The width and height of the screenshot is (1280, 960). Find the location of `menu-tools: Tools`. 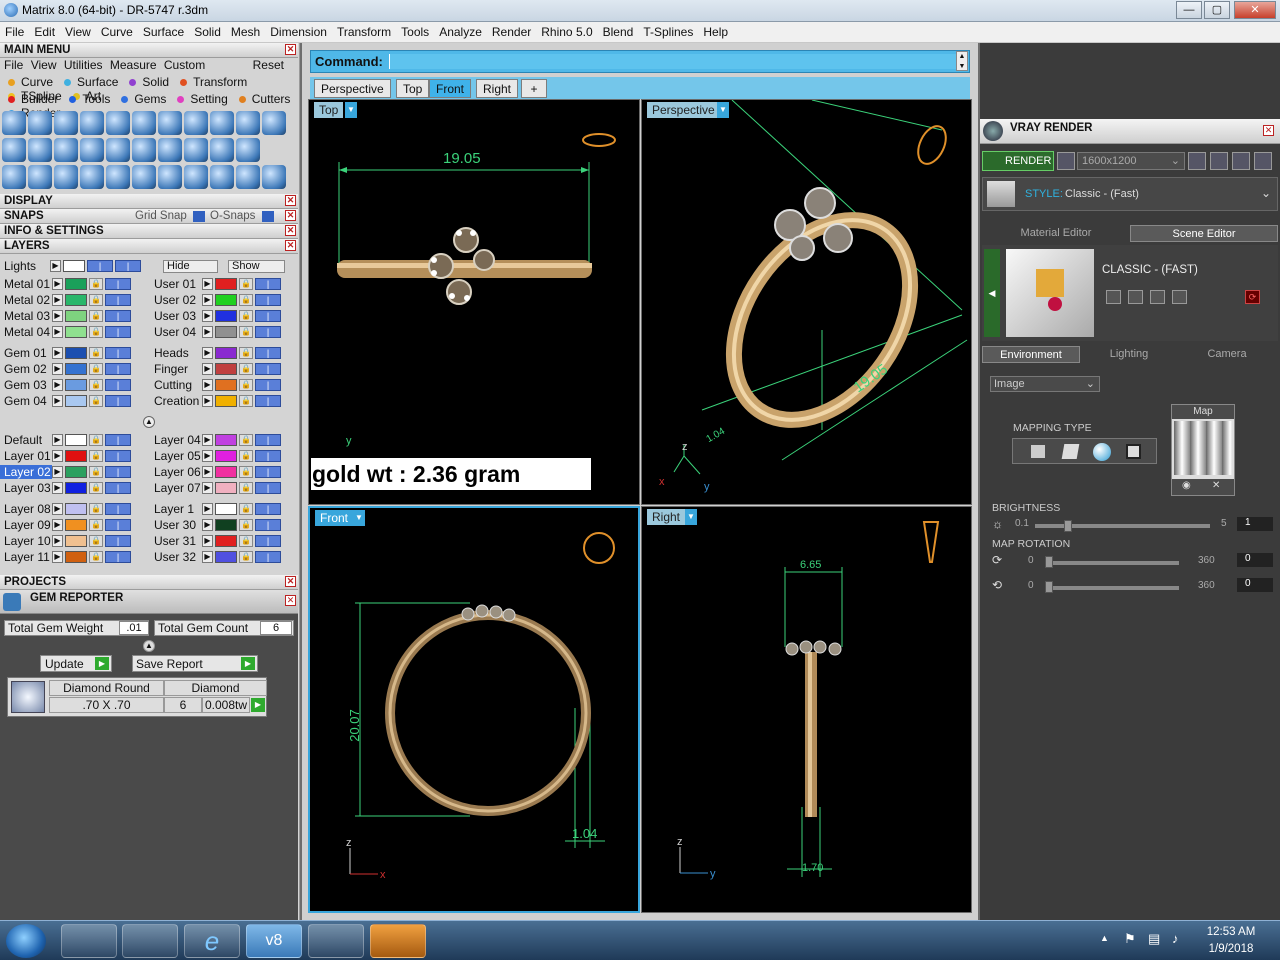

menu-tools: Tools is located at coordinates (415, 30).